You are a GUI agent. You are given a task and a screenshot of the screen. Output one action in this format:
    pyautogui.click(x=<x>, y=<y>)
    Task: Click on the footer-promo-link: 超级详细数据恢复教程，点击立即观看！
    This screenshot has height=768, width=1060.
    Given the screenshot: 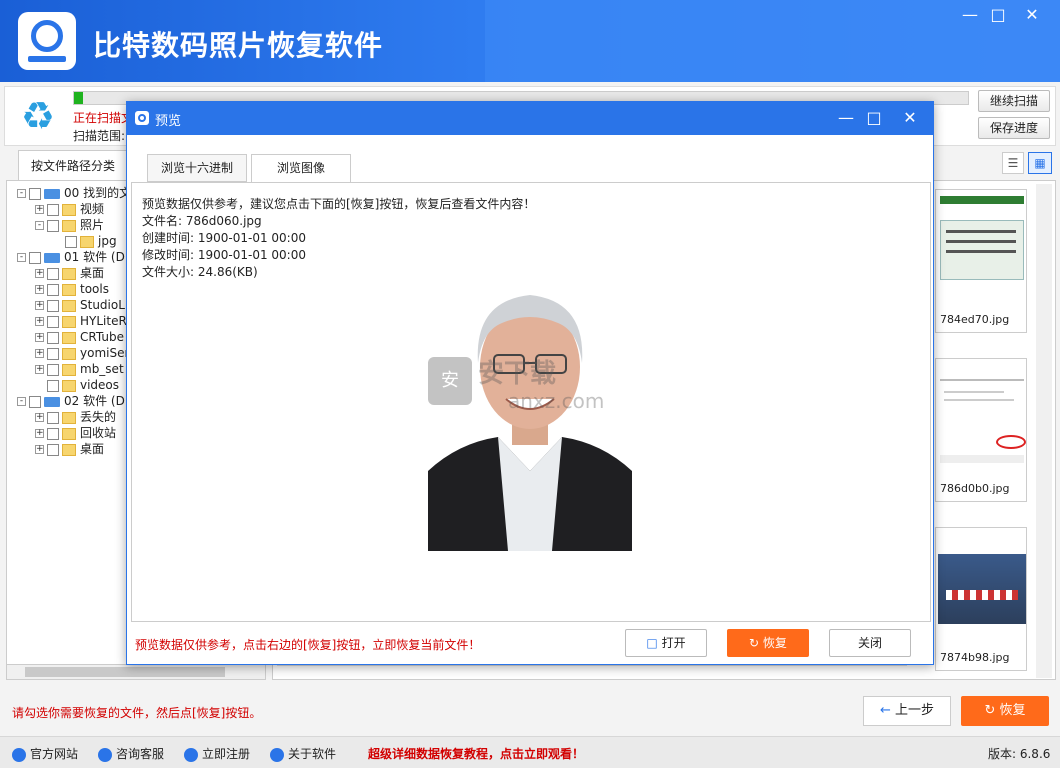 What is the action you would take?
    pyautogui.click(x=476, y=753)
    